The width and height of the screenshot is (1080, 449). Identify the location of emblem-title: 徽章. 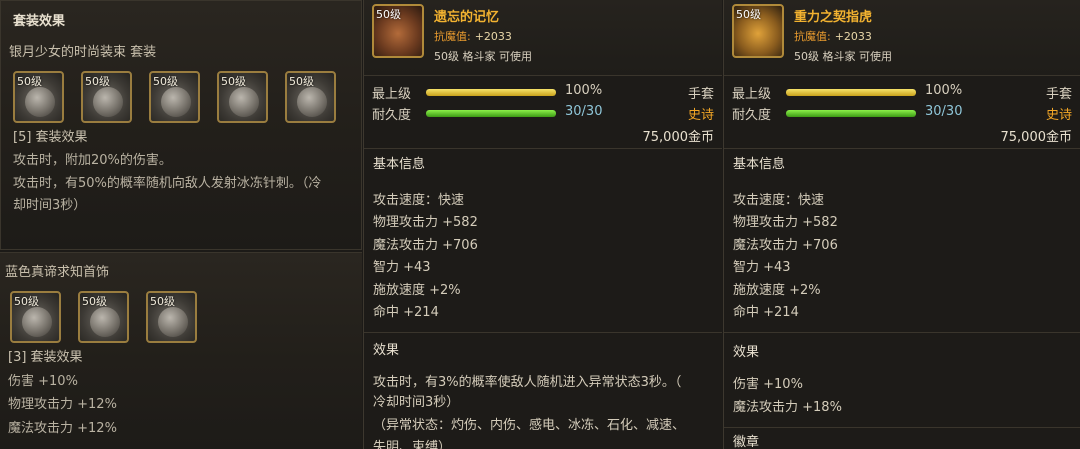
(746, 442).